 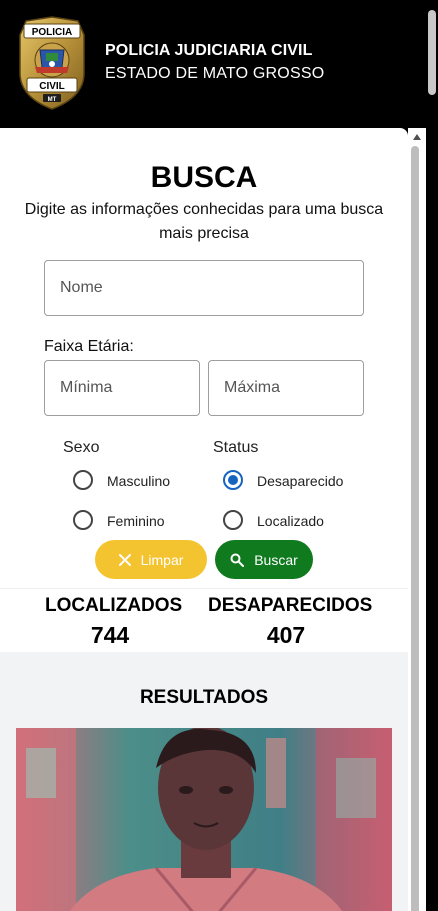 I want to click on age-range-label: Faixa Etária:, so click(x=89, y=346).